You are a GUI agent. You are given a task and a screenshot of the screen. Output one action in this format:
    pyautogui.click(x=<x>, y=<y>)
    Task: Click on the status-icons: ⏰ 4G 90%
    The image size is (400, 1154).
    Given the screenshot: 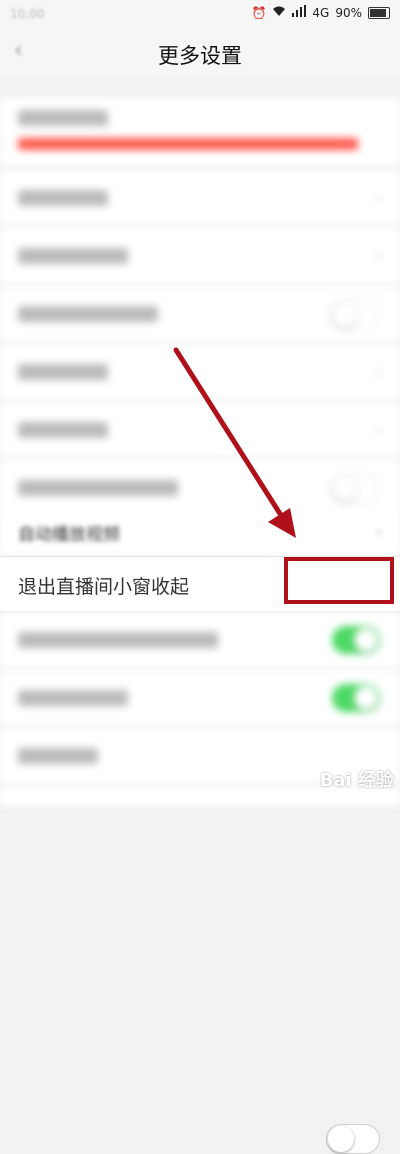 What is the action you would take?
    pyautogui.click(x=320, y=12)
    